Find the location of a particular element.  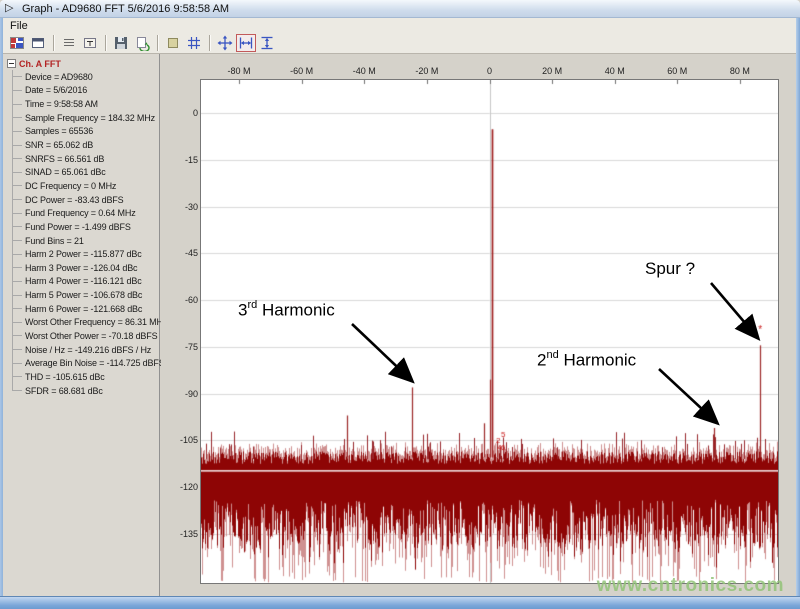

tree-item-label: Harm 2 Power = -115.877 dBc is located at coordinates (83, 254).